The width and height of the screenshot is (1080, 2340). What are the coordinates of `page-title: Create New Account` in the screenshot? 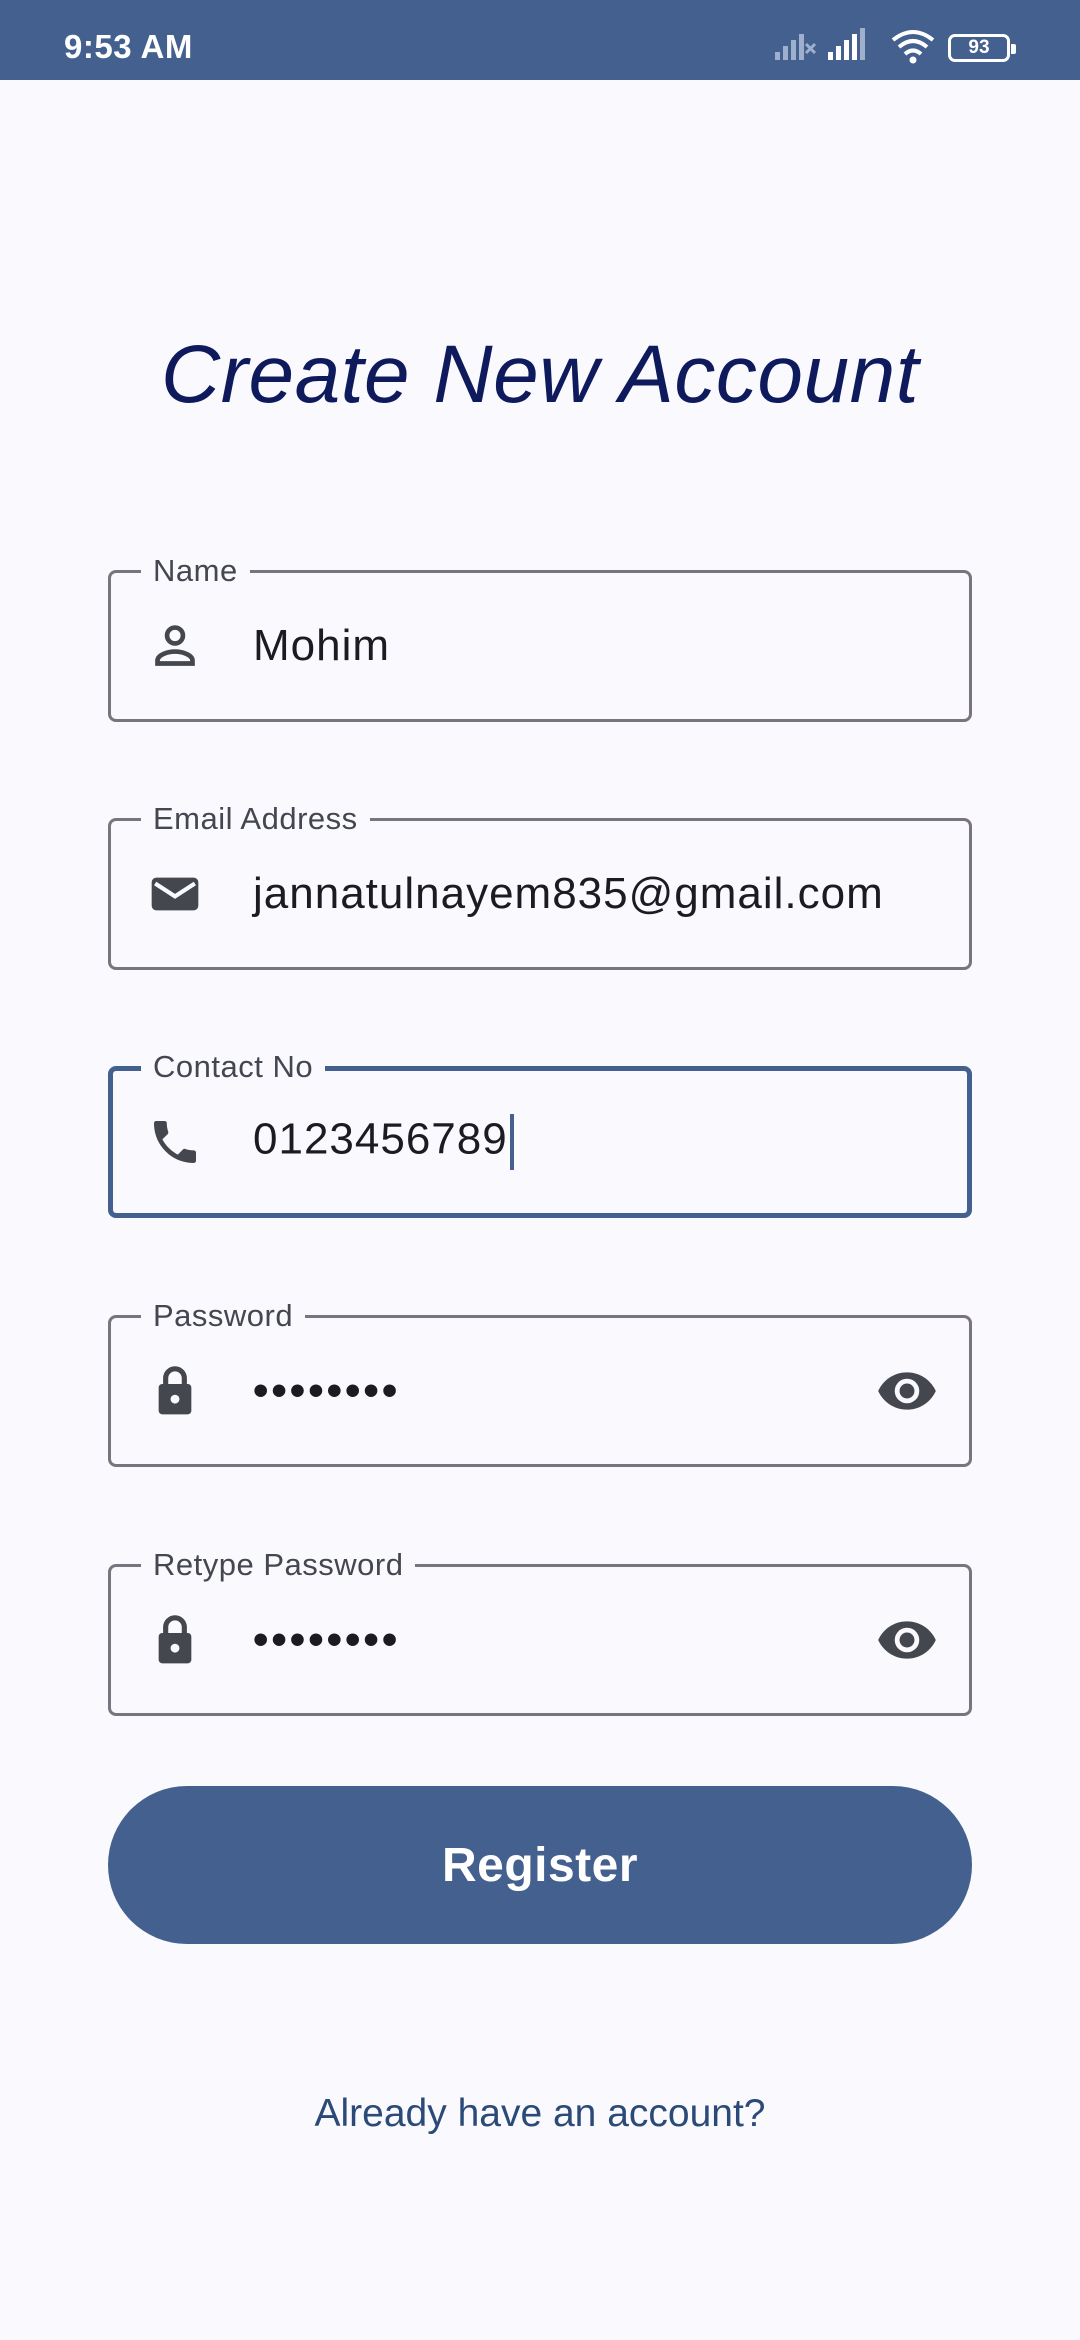 It's located at (540, 374).